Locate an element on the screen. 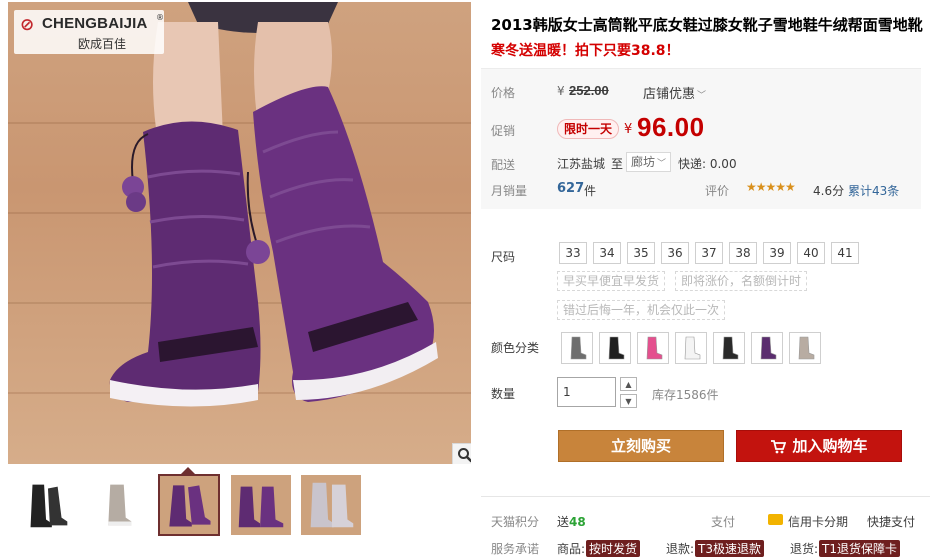  chevron-up-icon: ▲ is located at coordinates (628, 384).